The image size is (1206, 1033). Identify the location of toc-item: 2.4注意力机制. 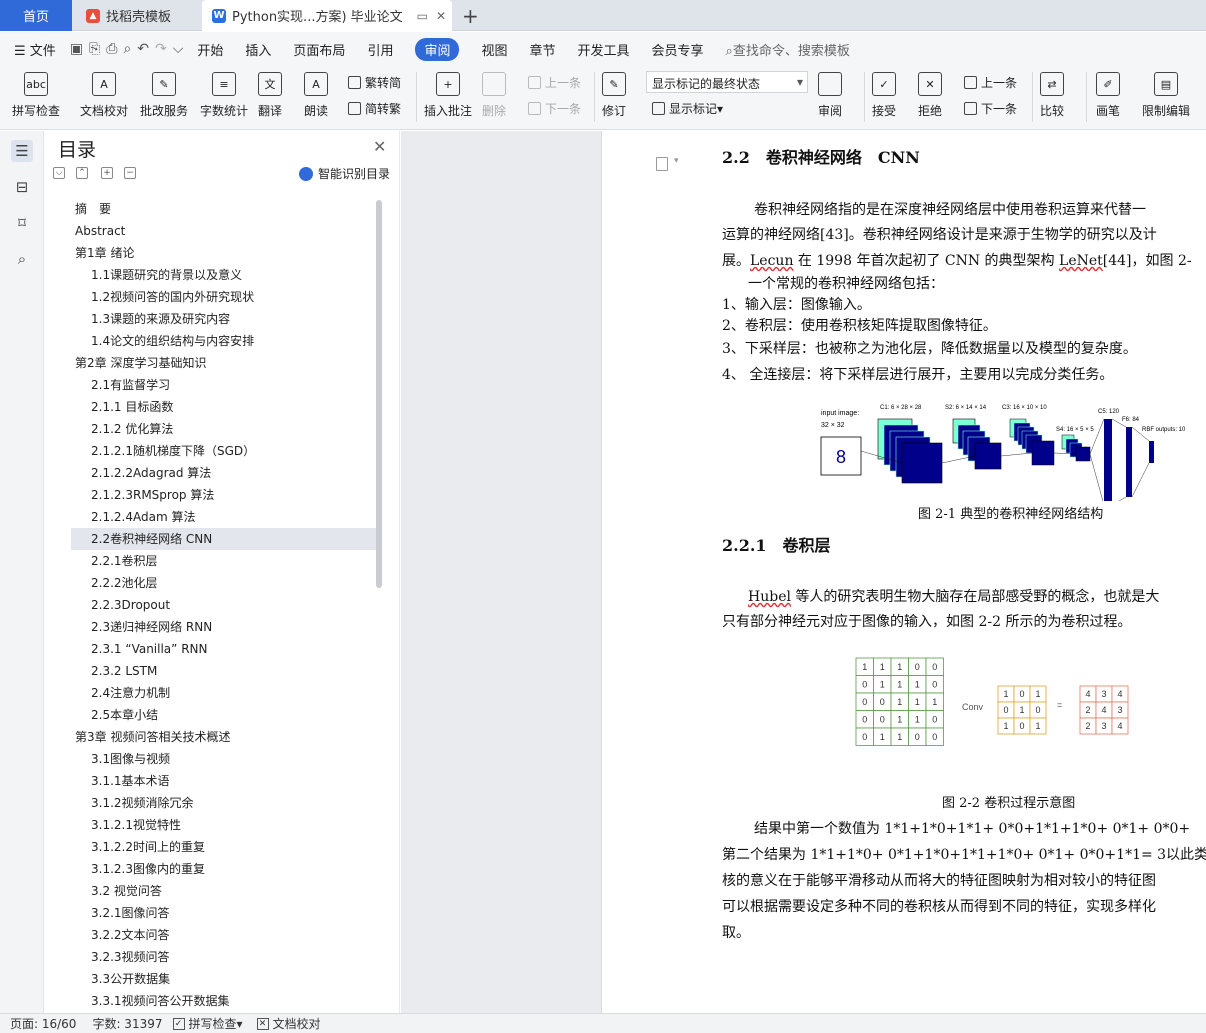
(223, 693).